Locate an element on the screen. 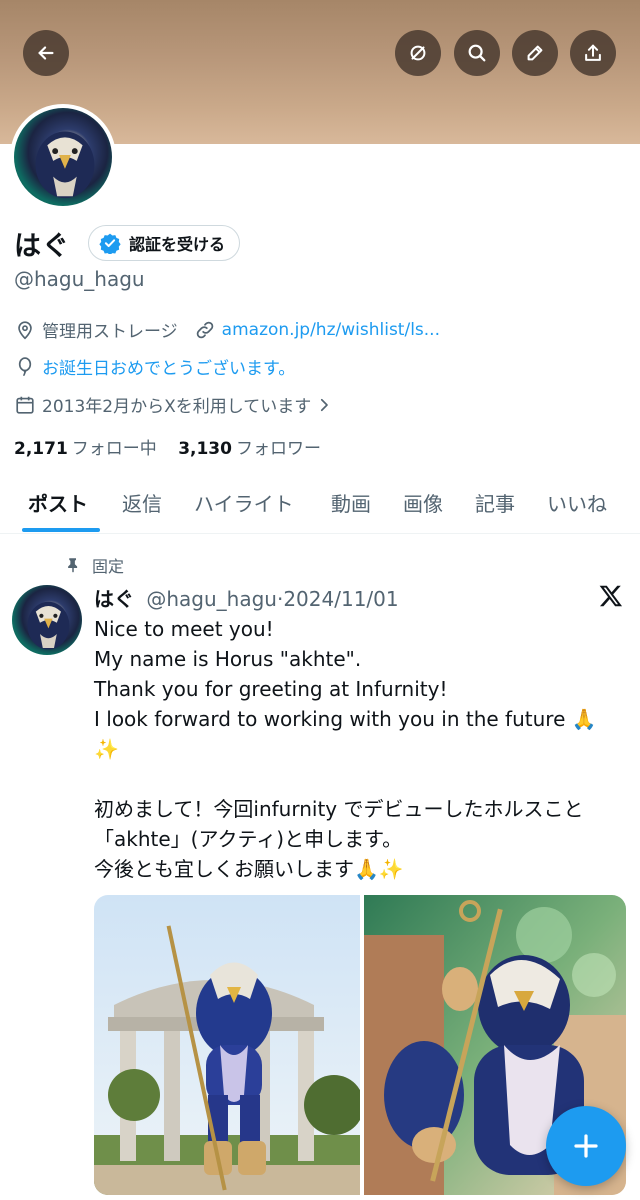 The image size is (640, 1200). post-author-avatar is located at coordinates (47, 620).